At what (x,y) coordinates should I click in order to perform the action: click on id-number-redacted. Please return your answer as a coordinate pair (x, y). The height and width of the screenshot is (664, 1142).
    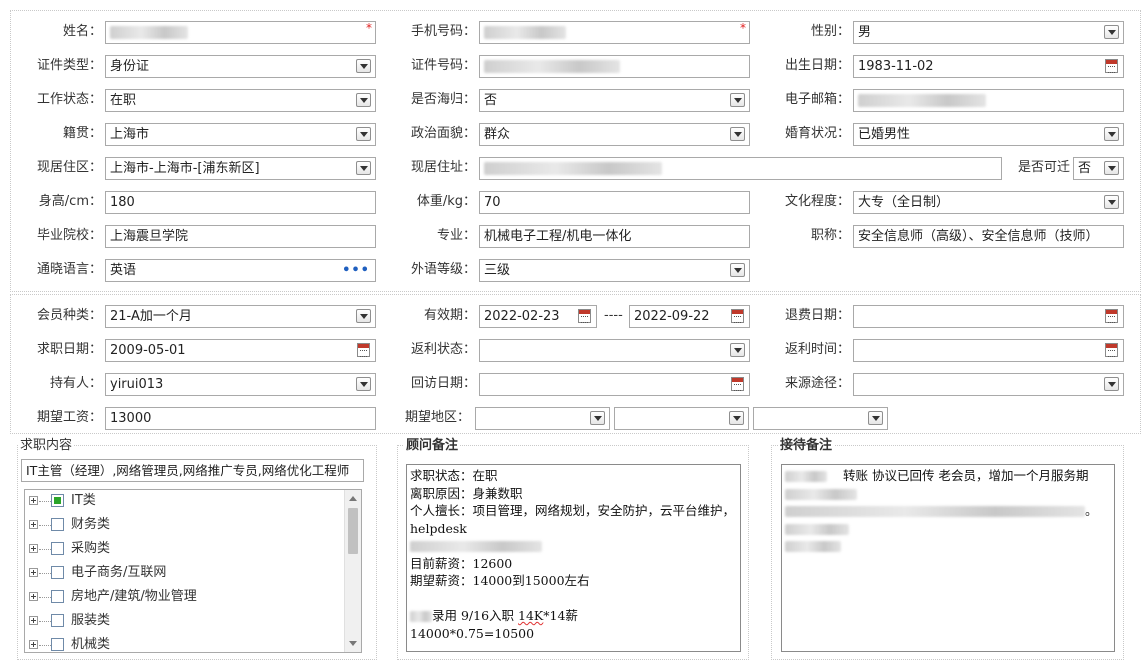
    Looking at the image, I should click on (552, 66).